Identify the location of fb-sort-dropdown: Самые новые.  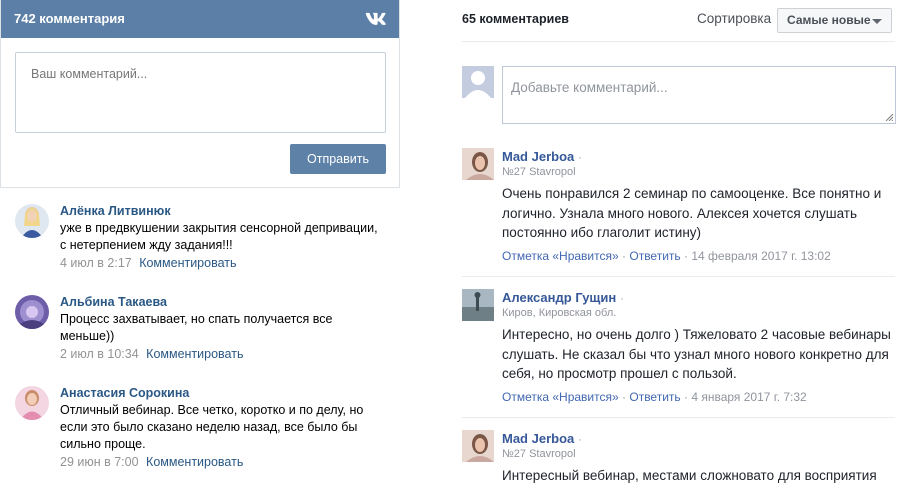
(834, 20).